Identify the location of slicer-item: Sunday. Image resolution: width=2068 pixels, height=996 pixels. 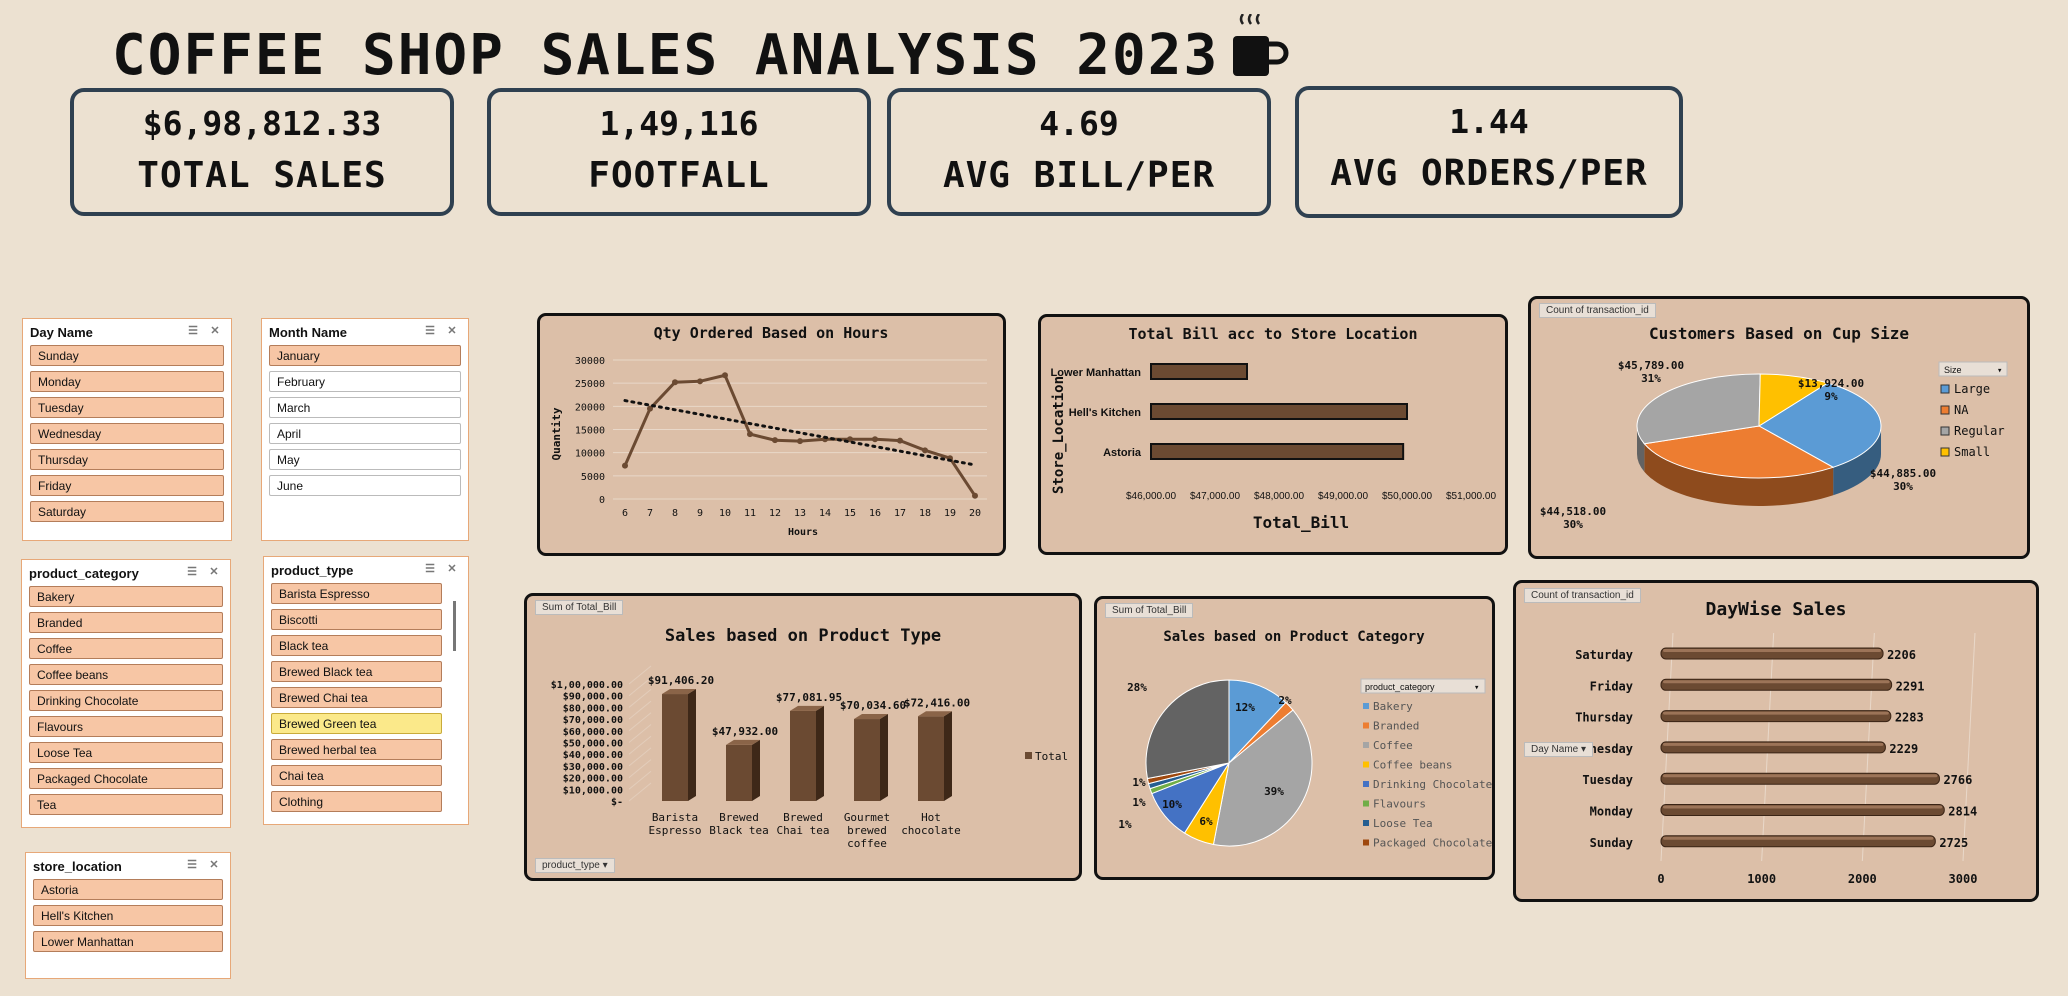
(127, 355).